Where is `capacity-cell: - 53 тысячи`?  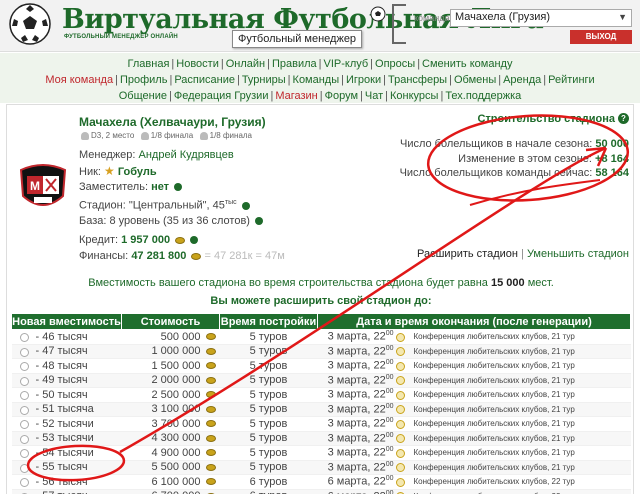
capacity-cell: - 53 тысячи is located at coordinates (66, 438).